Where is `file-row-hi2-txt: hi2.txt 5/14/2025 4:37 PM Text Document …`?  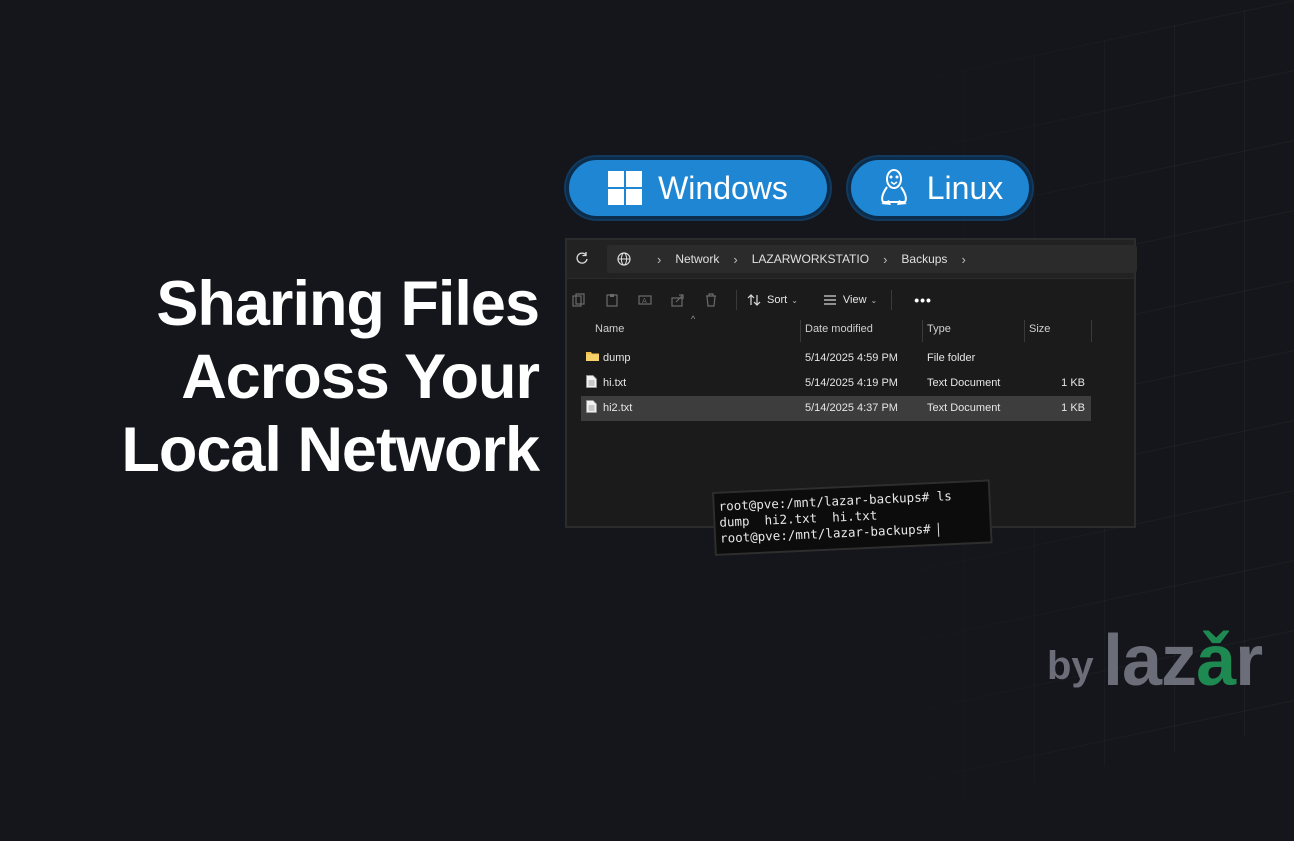
file-row-hi2-txt: hi2.txt 5/14/2025 4:37 PM Text Document … is located at coordinates (836, 408).